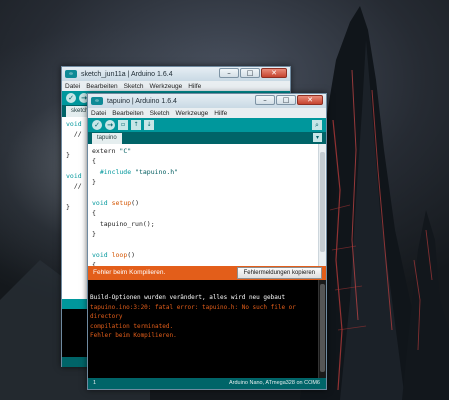  I want to click on code-token: loop, so click(119, 254).